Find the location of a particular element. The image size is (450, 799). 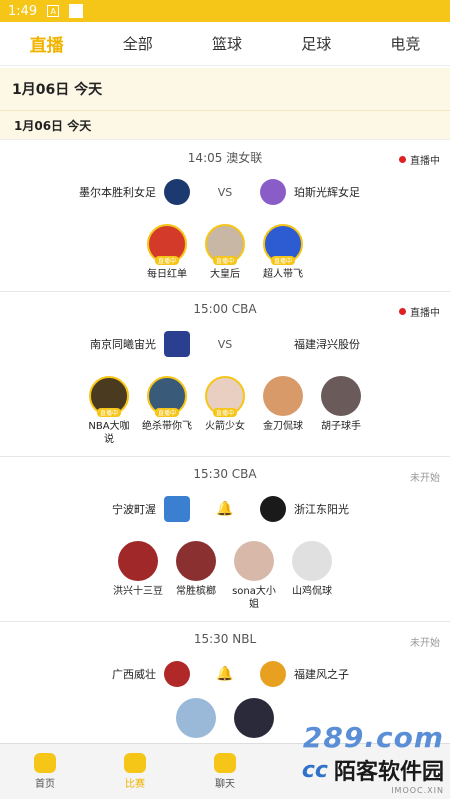

anchor-name: 火箭少女 is located at coordinates (225, 426).